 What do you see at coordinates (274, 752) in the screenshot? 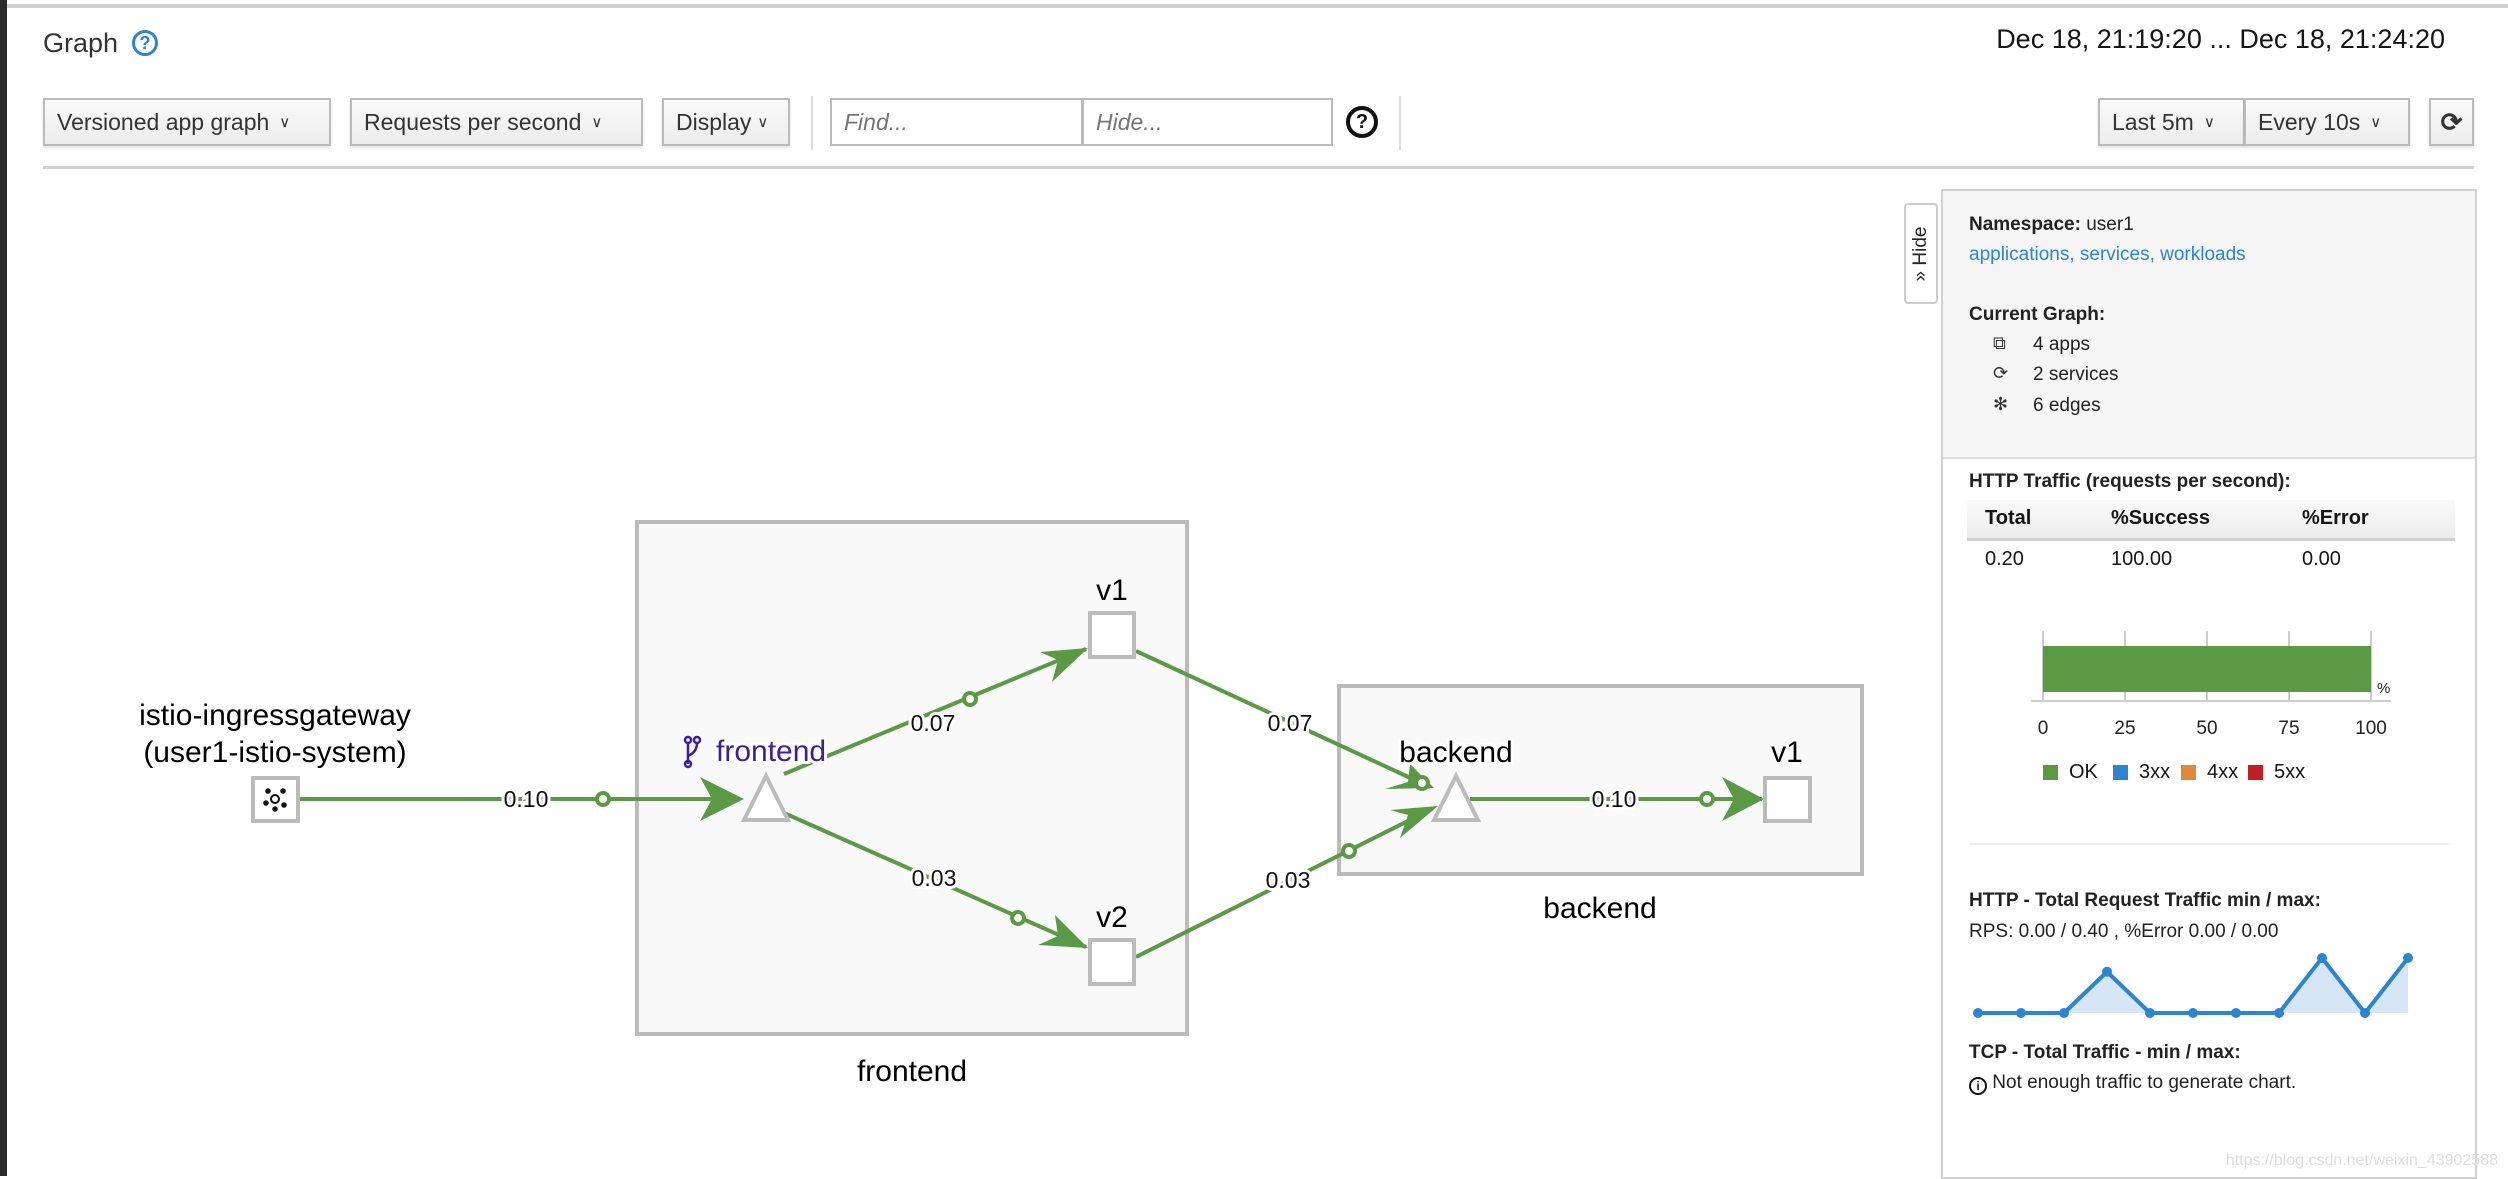
I see `gateway-namespace-label: (user1-istio-system)` at bounding box center [274, 752].